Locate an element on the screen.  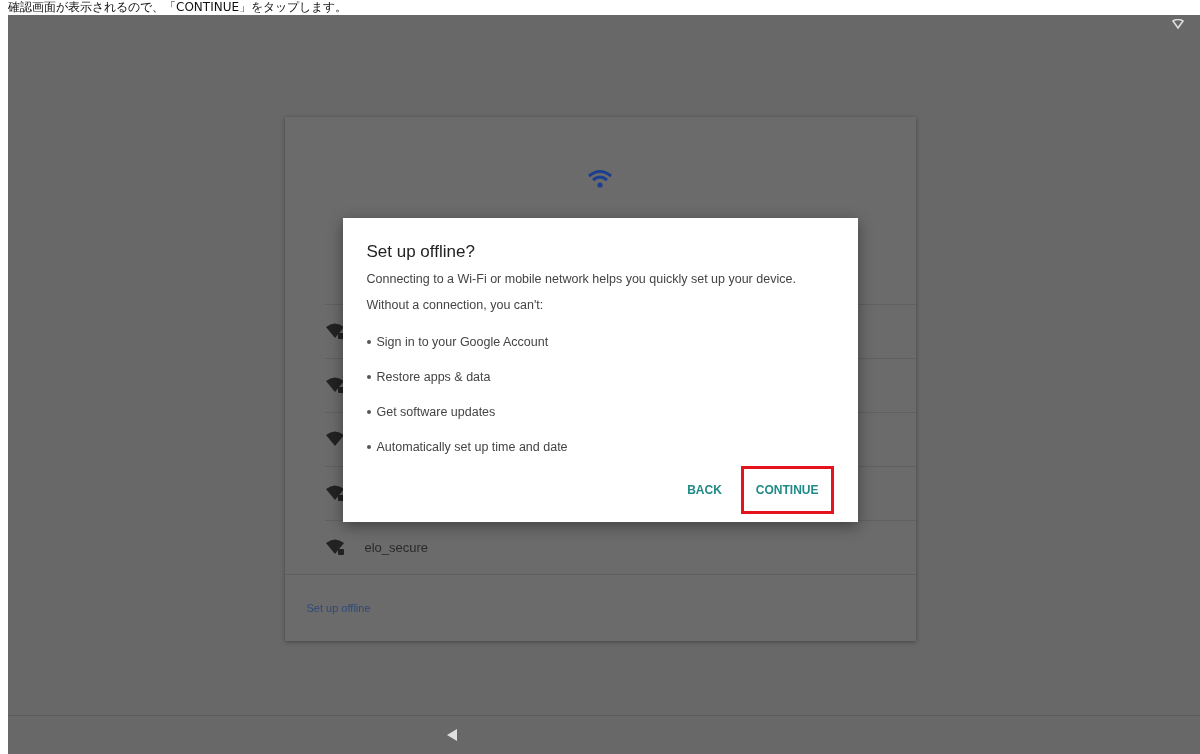
list-item: Automatically set up time and date is located at coordinates (472, 446).